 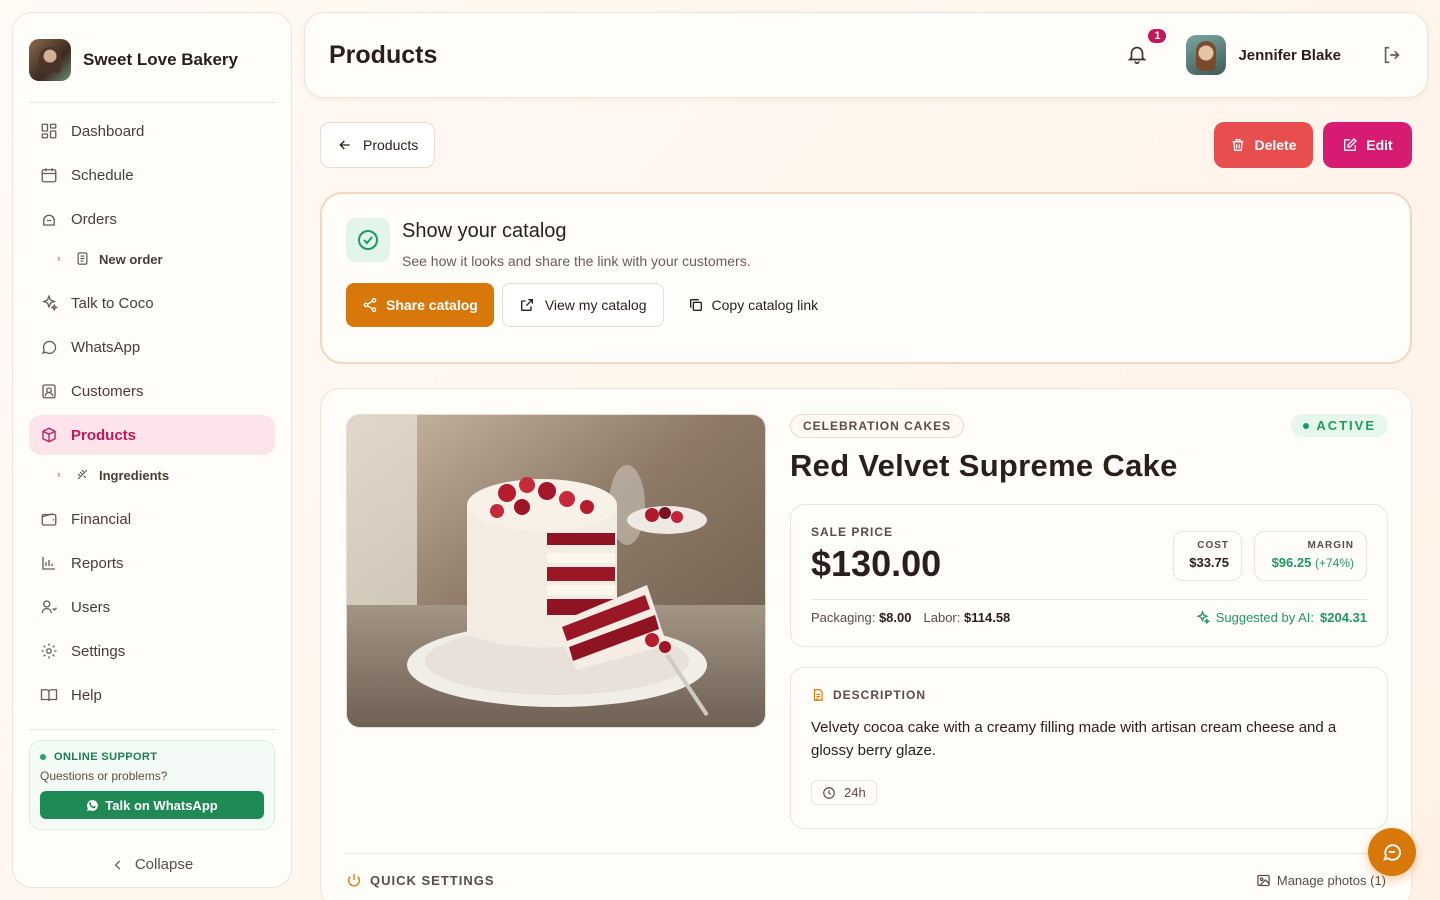 I want to click on sidebar-subitem-ingredients: › Ingredients, so click(x=152, y=475).